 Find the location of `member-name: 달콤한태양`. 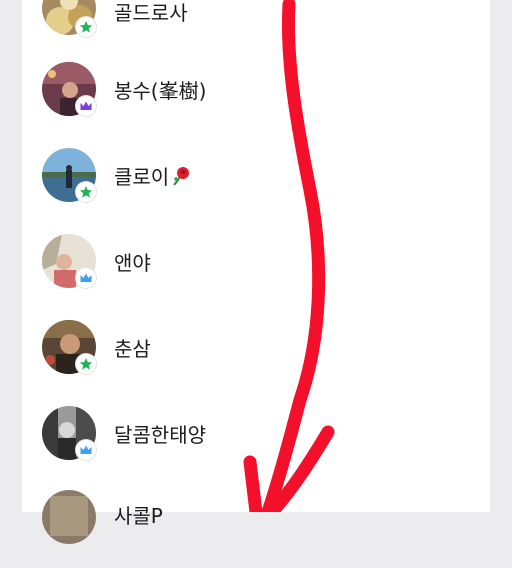

member-name: 달콤한태양 is located at coordinates (160, 435).